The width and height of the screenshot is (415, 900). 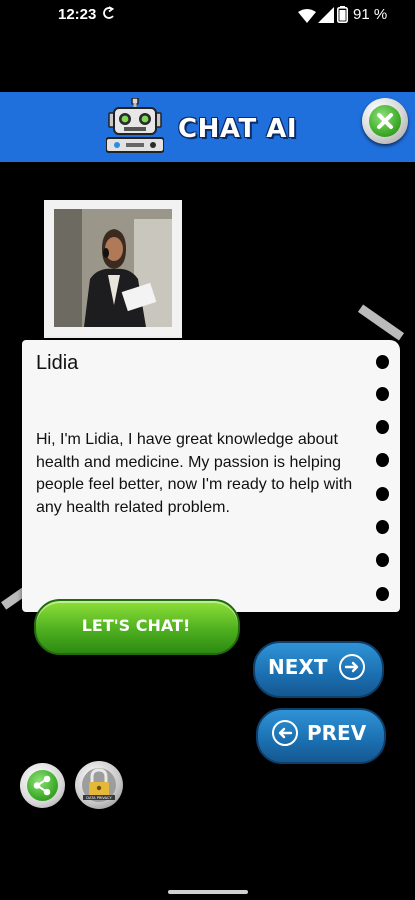 I want to click on data-privacy-button: DATA PRIVACY, so click(x=99, y=785).